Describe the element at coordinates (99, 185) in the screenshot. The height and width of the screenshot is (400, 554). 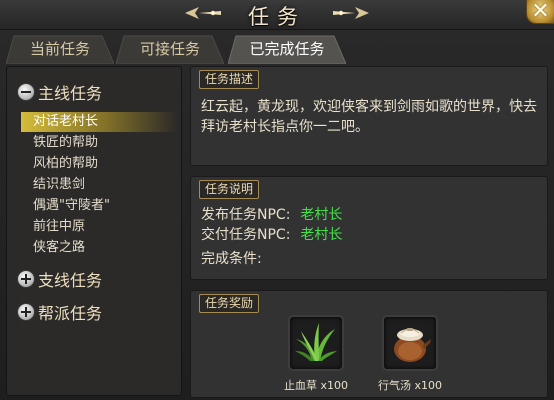
I see `task-item: 结识患剑` at that location.